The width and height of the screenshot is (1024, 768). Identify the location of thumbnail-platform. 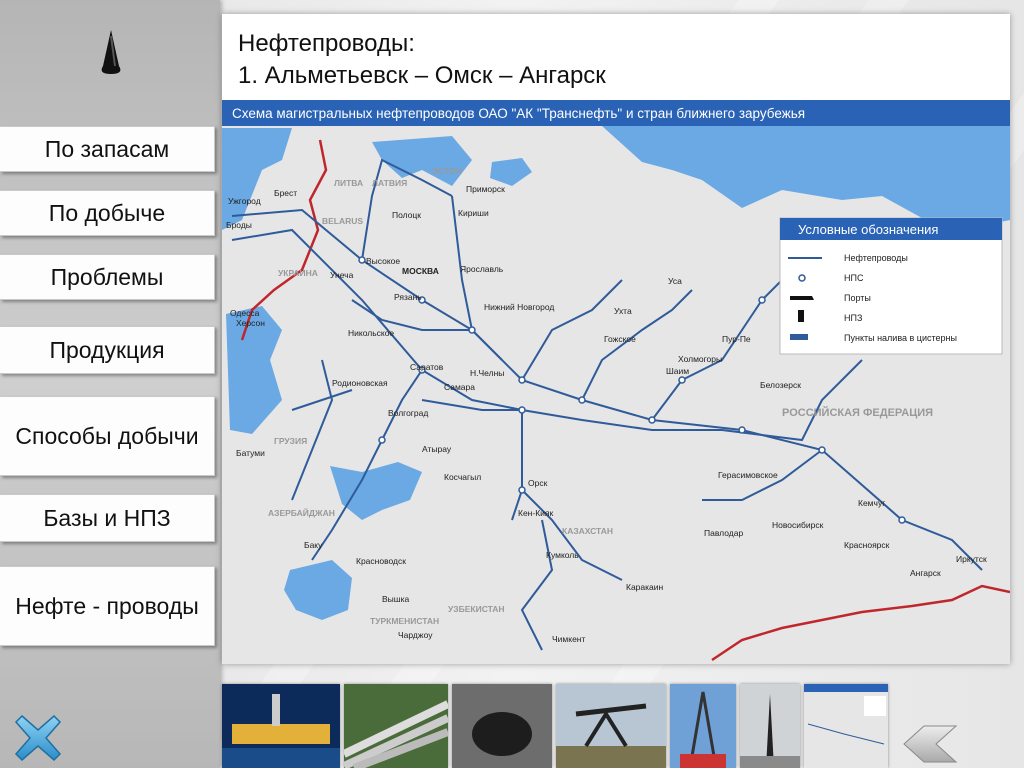
(281, 726).